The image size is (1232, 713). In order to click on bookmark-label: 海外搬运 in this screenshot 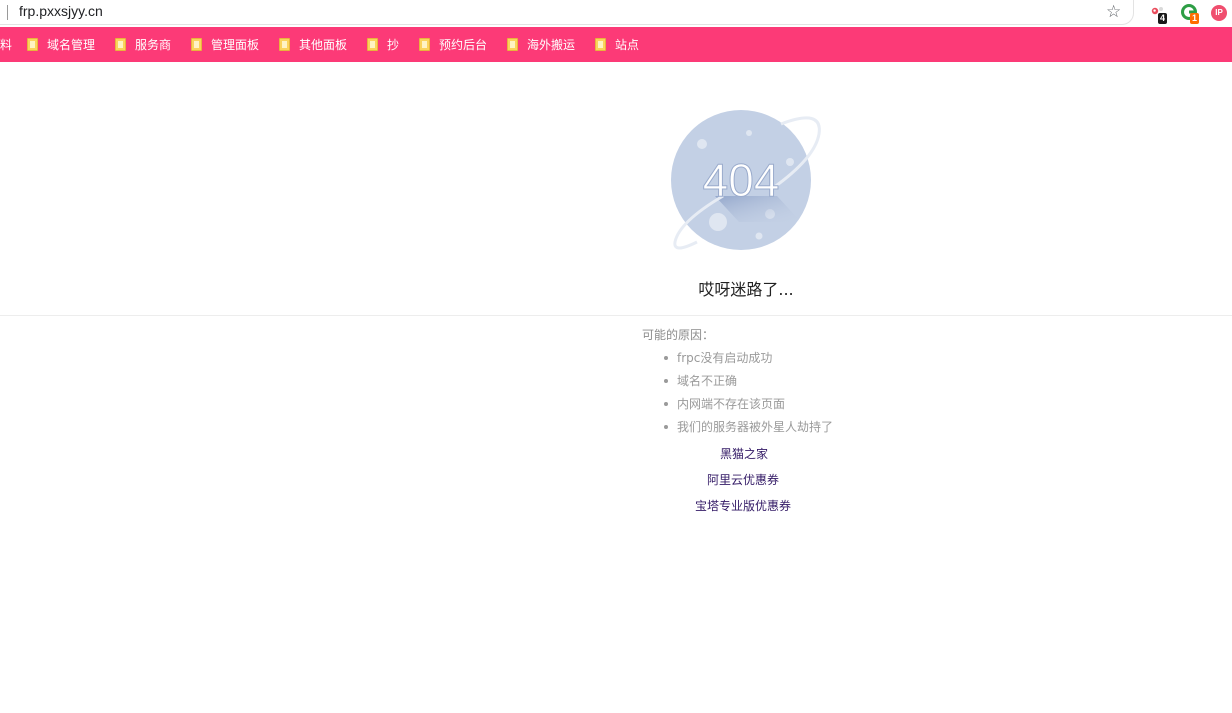, I will do `click(551, 45)`.